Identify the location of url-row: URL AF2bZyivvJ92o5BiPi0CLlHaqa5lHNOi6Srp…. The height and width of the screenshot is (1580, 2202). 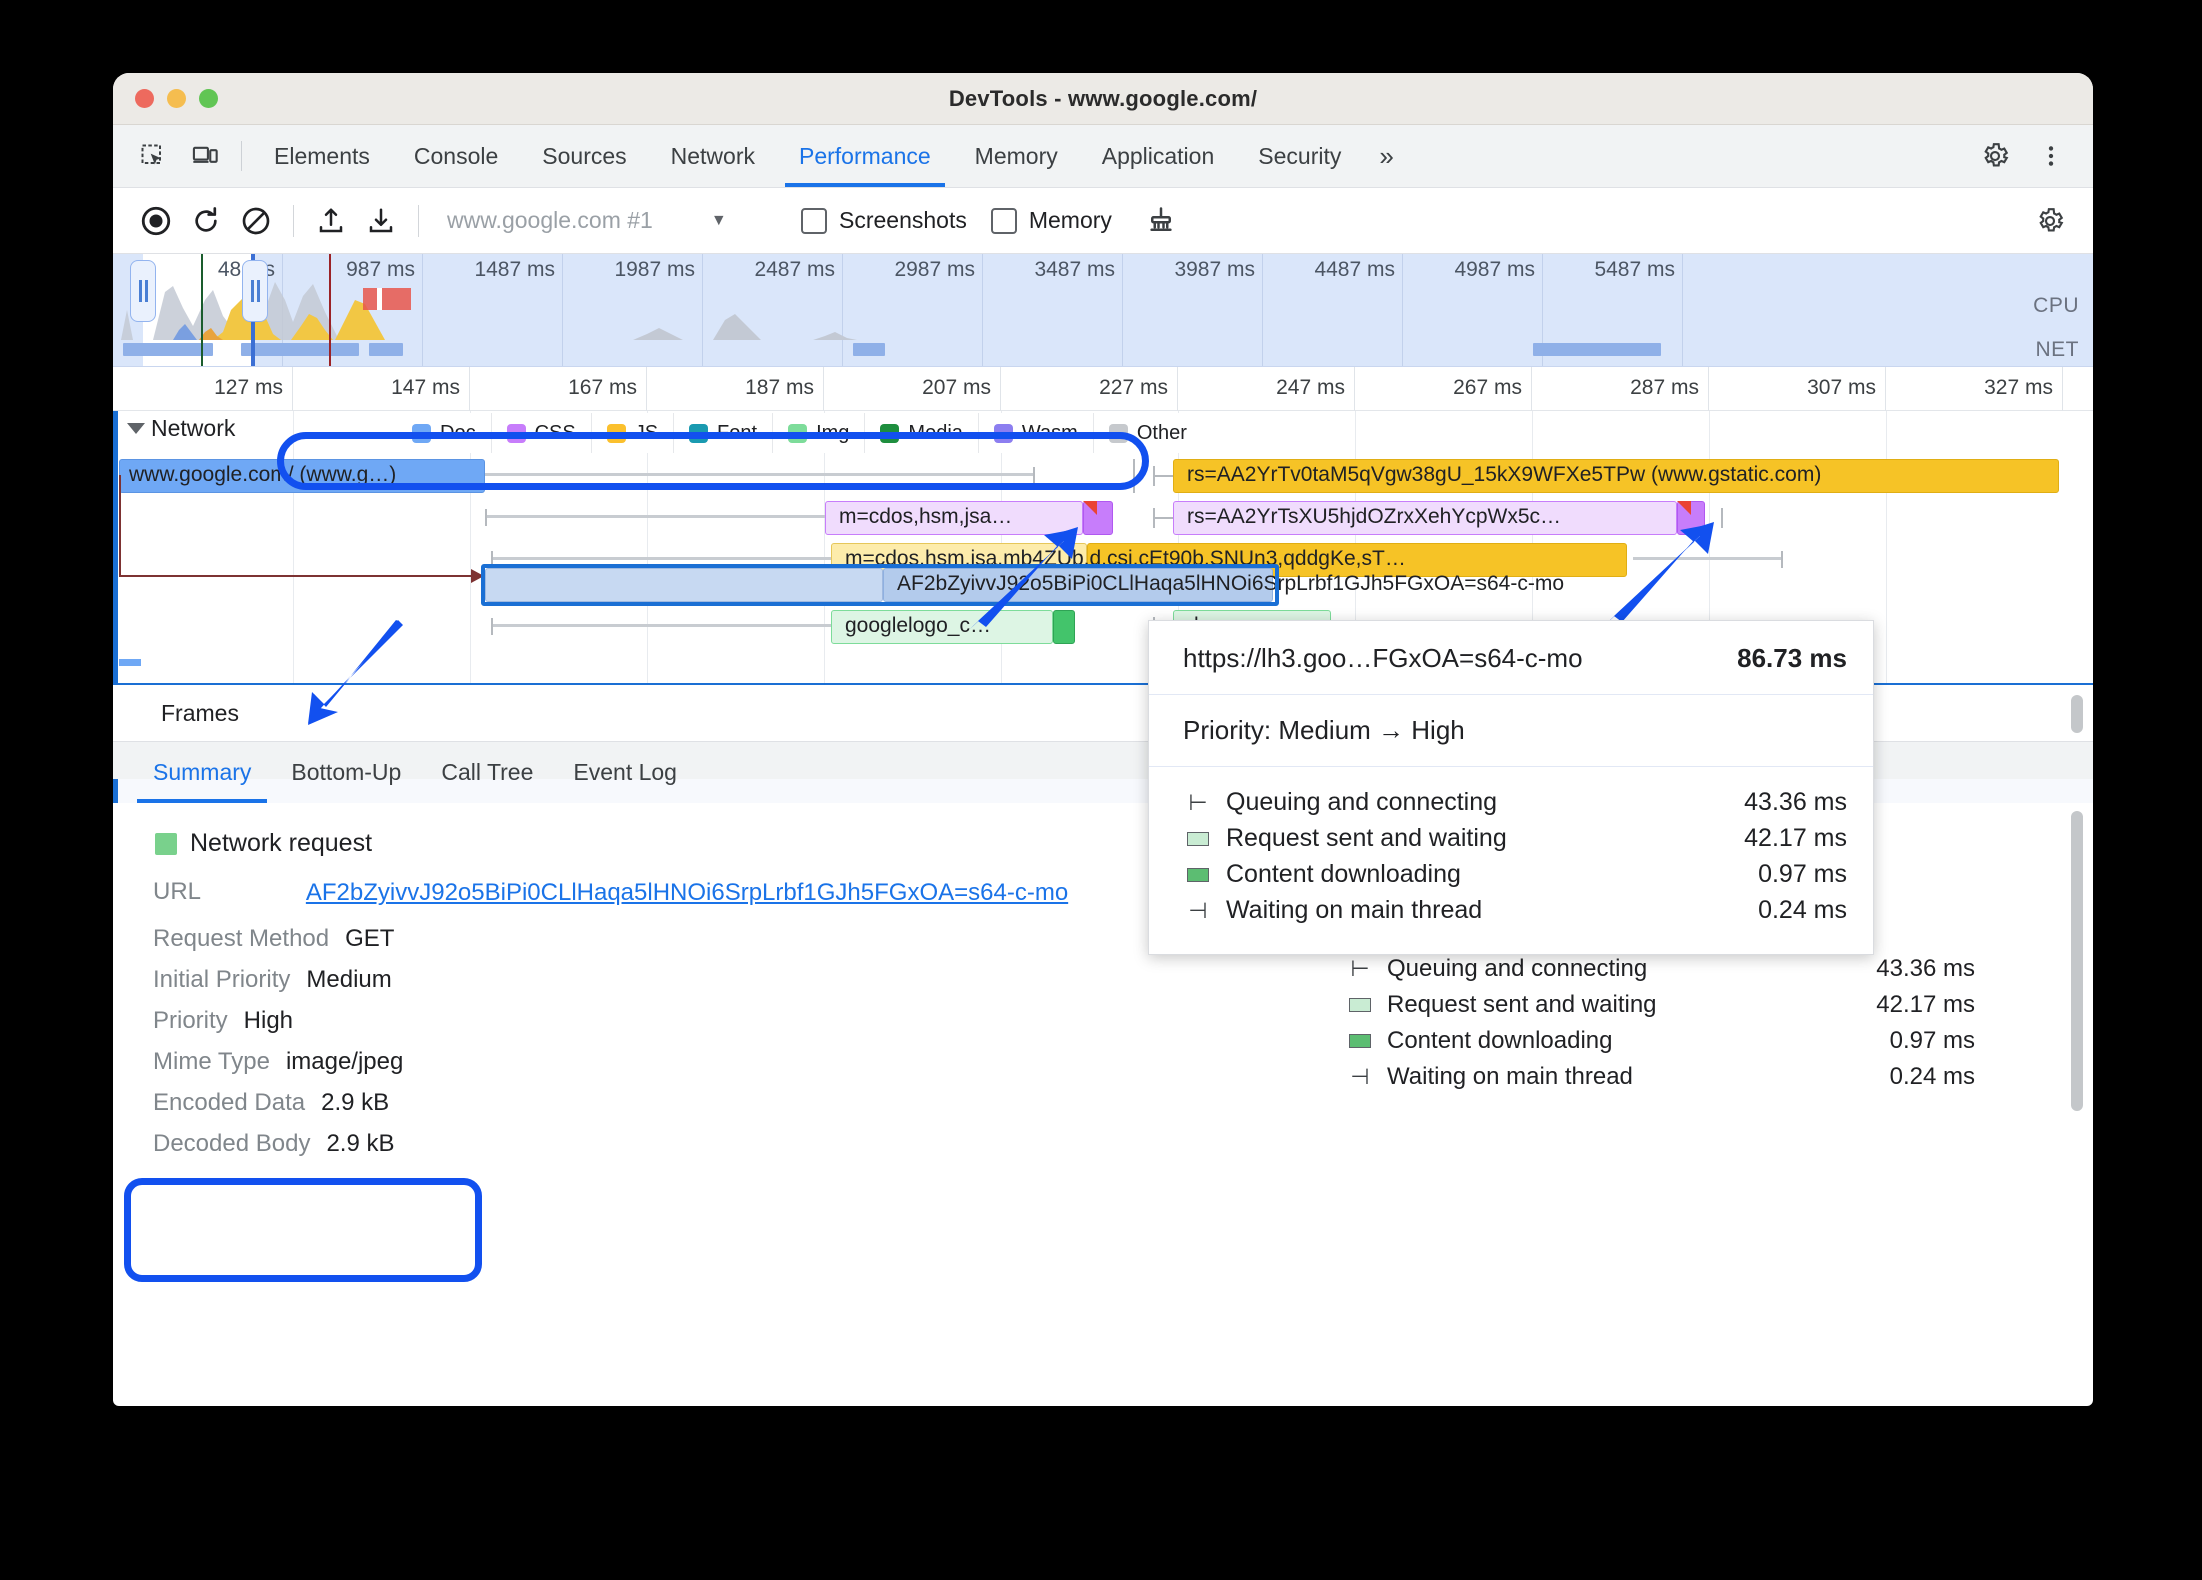
(678, 893).